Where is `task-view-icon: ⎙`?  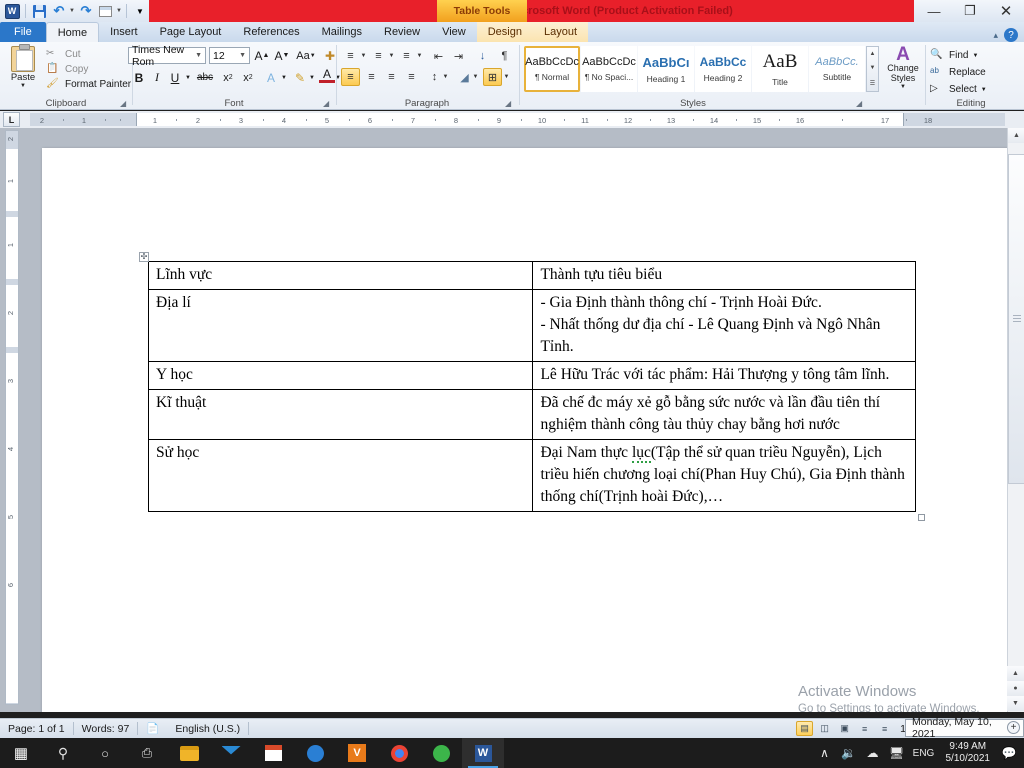
task-view-icon: ⎙ is located at coordinates (147, 753).